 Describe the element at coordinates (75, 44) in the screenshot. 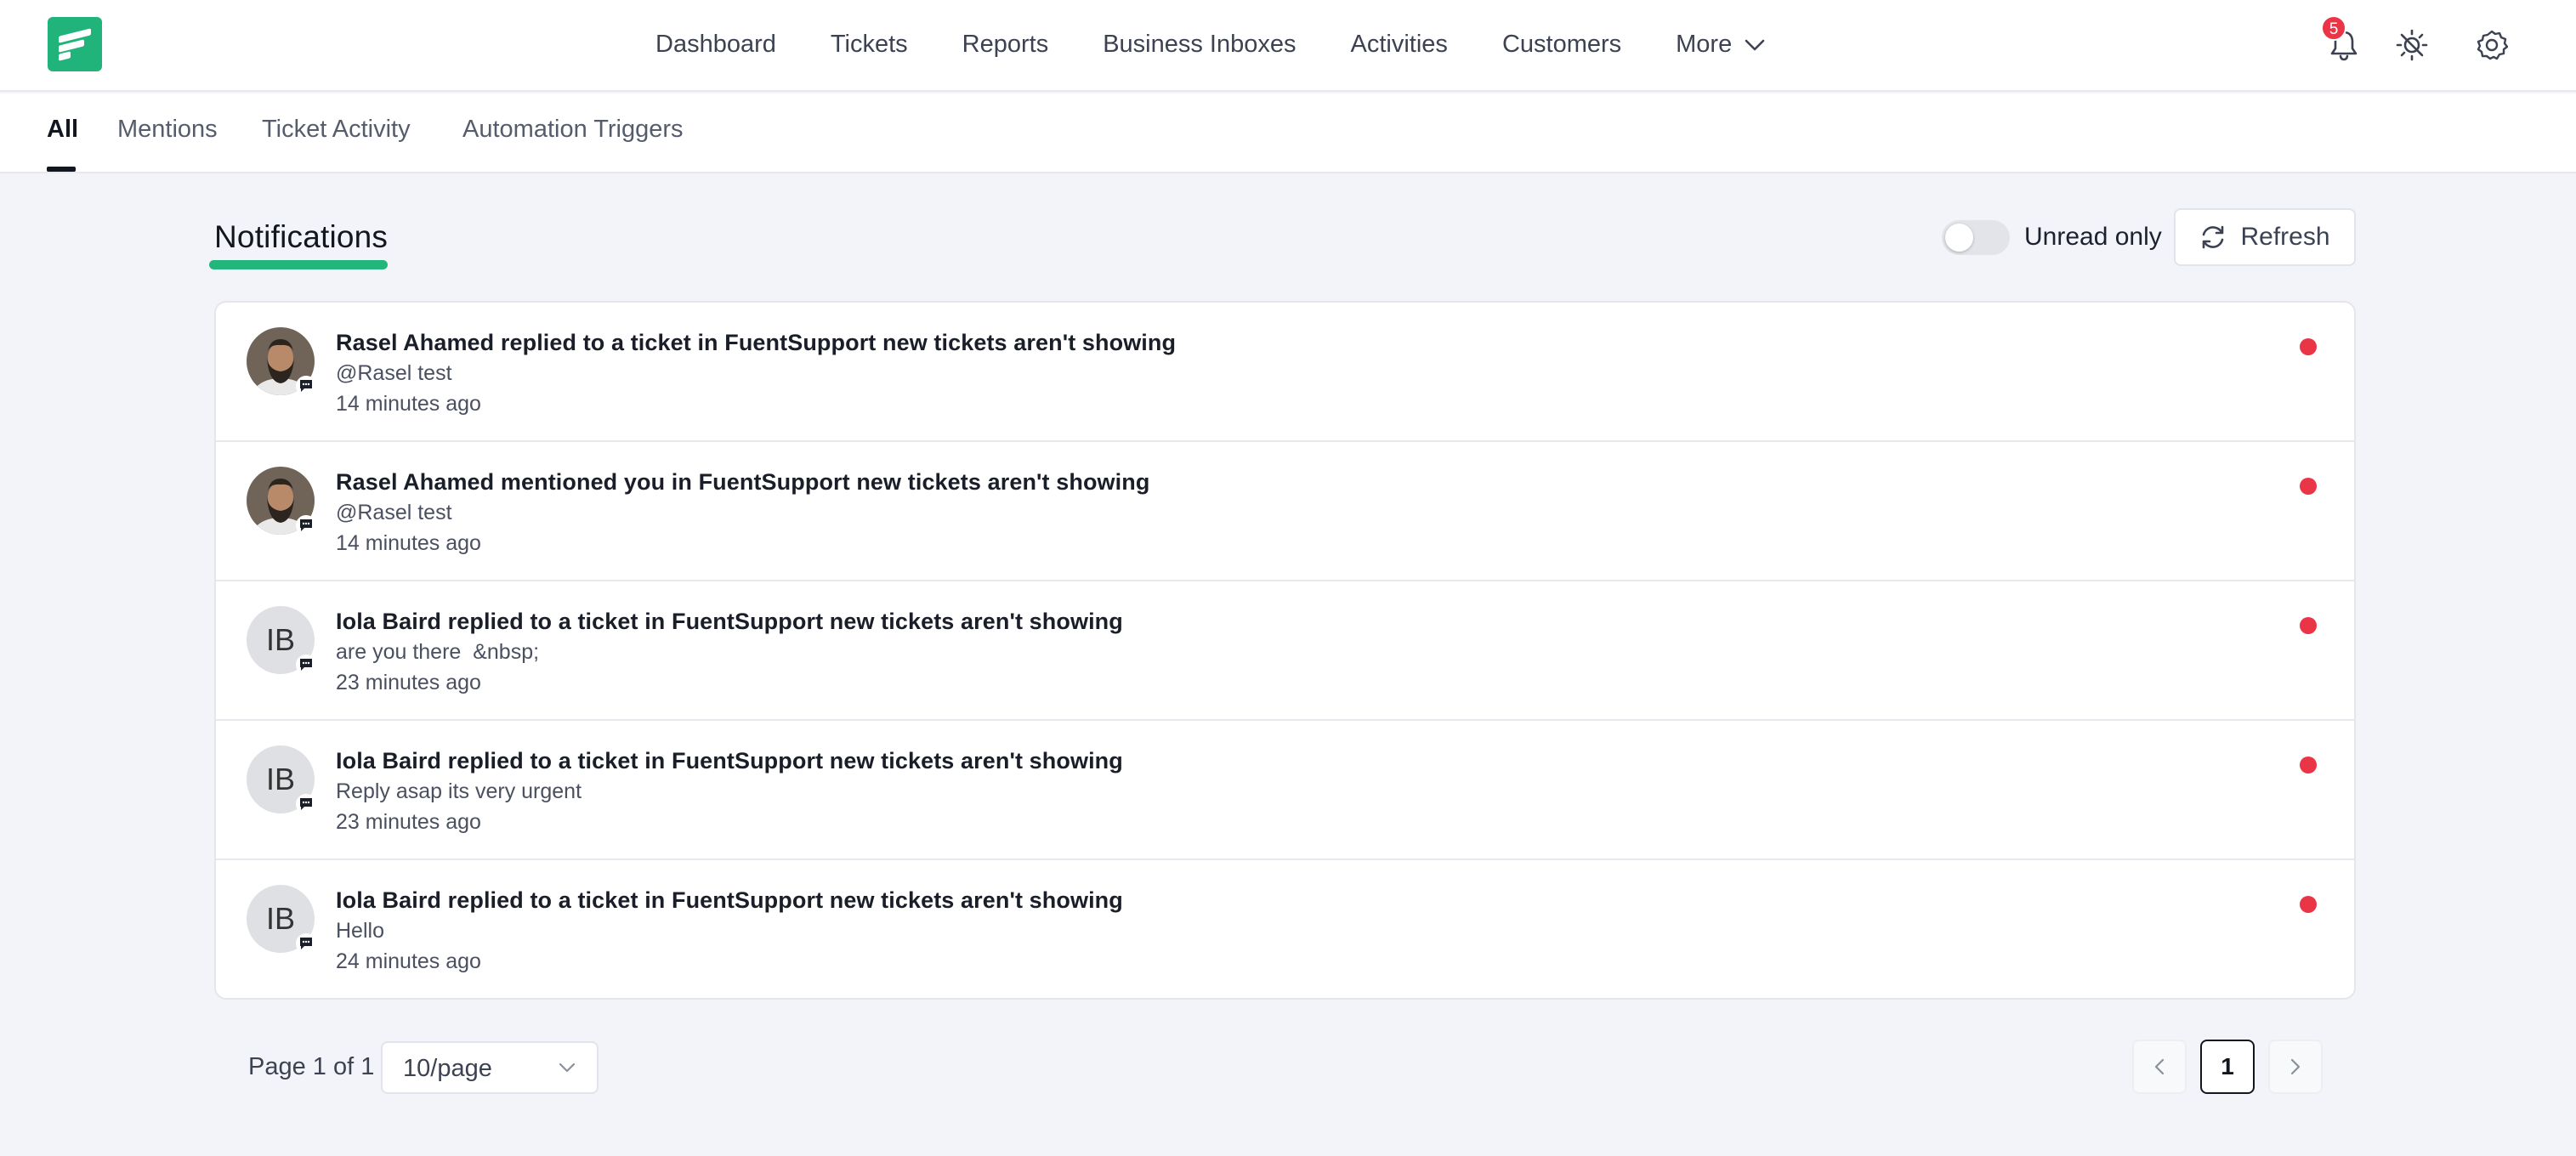

I see `app-logo` at that location.